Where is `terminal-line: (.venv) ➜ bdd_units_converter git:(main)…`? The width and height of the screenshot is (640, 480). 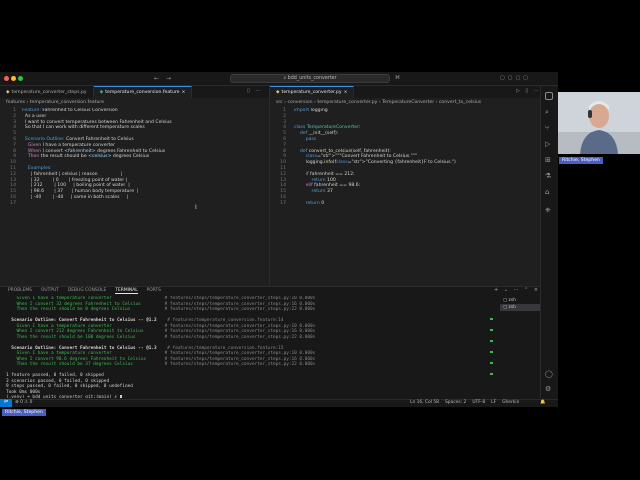 terminal-line: (.venv) ➜ bdd_units_converter git:(main)… is located at coordinates (250, 396).